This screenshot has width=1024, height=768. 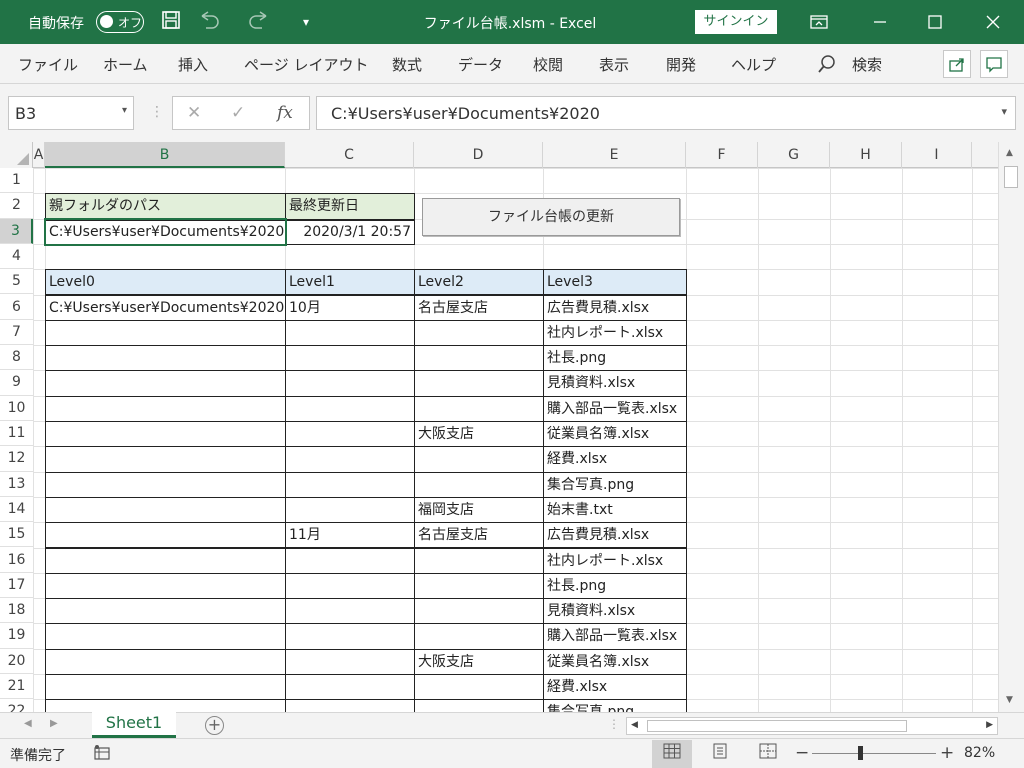 What do you see at coordinates (720, 754) in the screenshot?
I see `page-layout-view-icon` at bounding box center [720, 754].